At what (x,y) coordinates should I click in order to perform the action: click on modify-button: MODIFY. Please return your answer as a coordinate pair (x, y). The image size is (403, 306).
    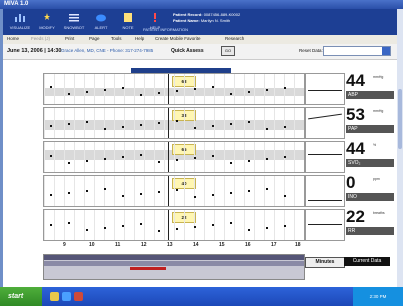
    Looking at the image, I should click on (47, 22).